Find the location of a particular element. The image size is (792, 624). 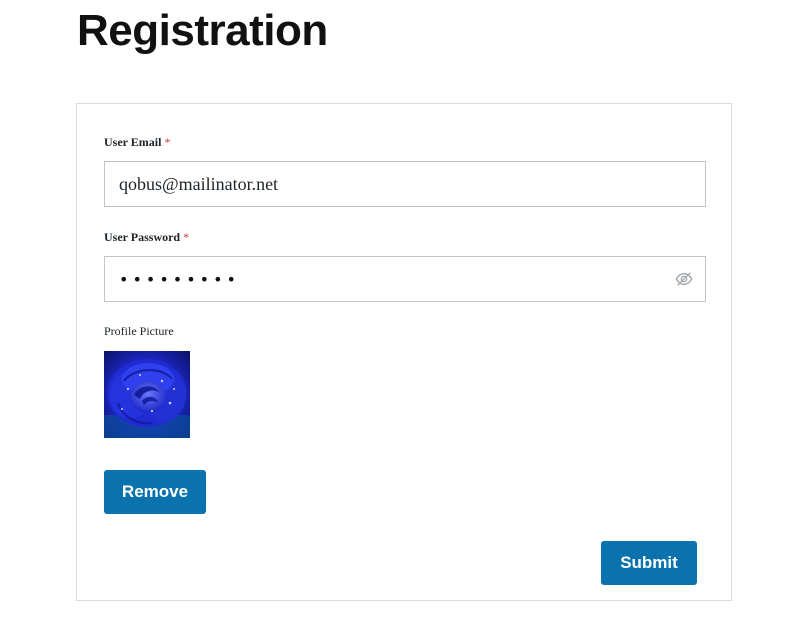

password-label: User Password * is located at coordinates (146, 237).